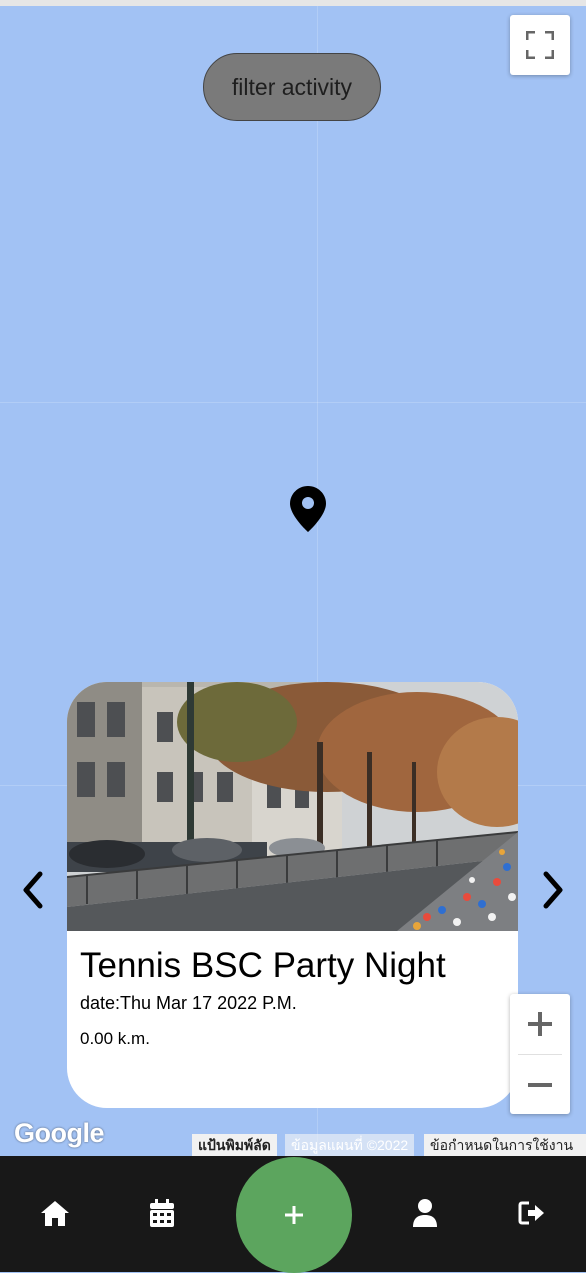 This screenshot has width=586, height=1273. Describe the element at coordinates (59, 1133) in the screenshot. I see `google-logo: Google` at that location.